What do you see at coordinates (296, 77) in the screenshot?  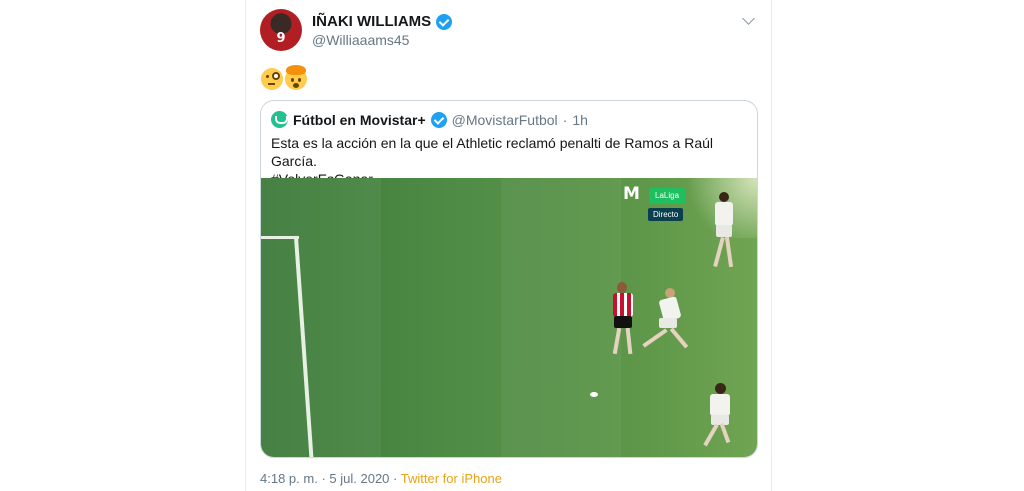 I see `exploding-head-emoji` at bounding box center [296, 77].